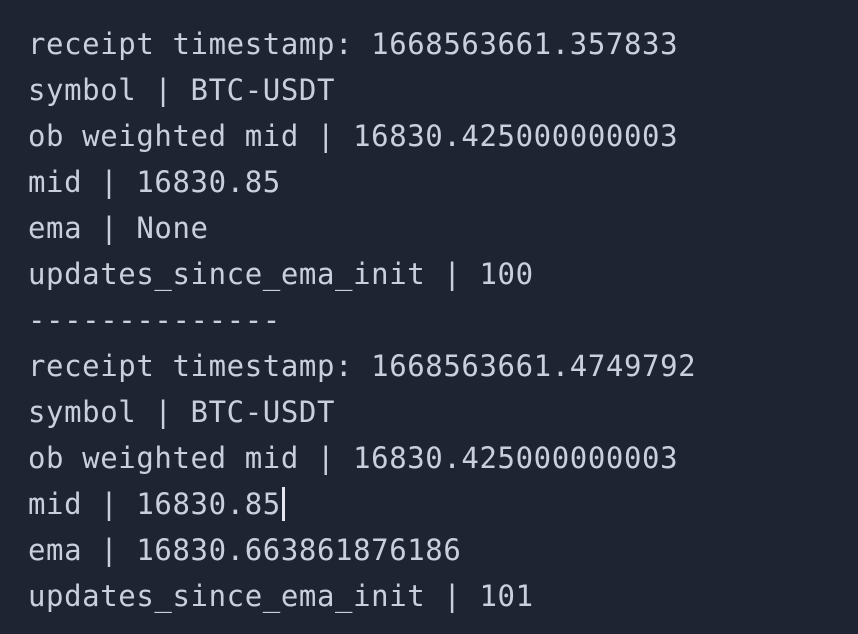 Image resolution: width=858 pixels, height=634 pixels. Describe the element at coordinates (245, 550) in the screenshot. I see `ema-line: ema | 16830.663861876186` at that location.